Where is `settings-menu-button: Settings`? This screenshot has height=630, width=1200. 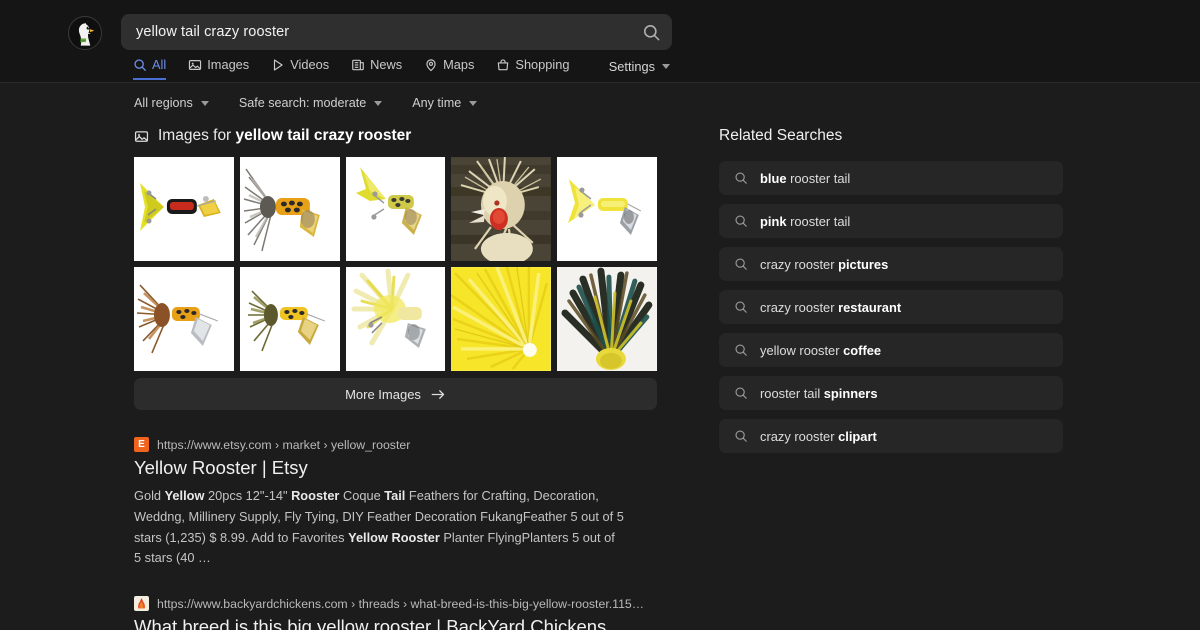 settings-menu-button: Settings is located at coordinates (639, 66).